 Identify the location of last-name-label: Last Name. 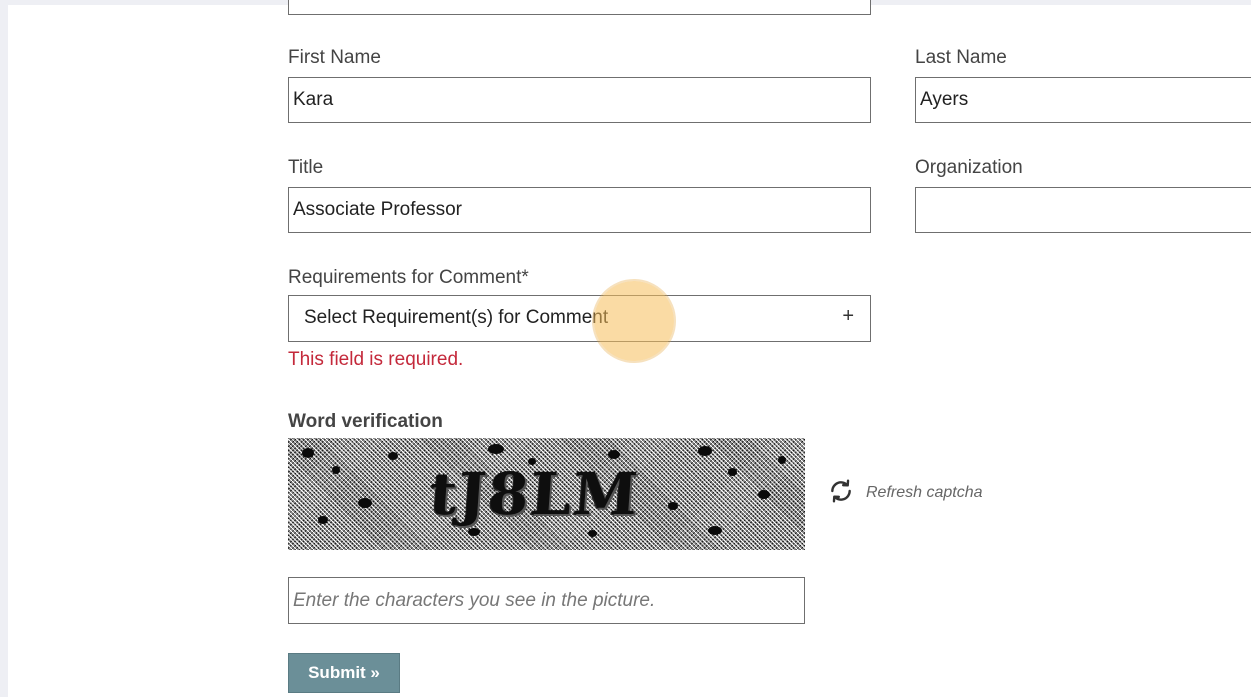
(961, 57).